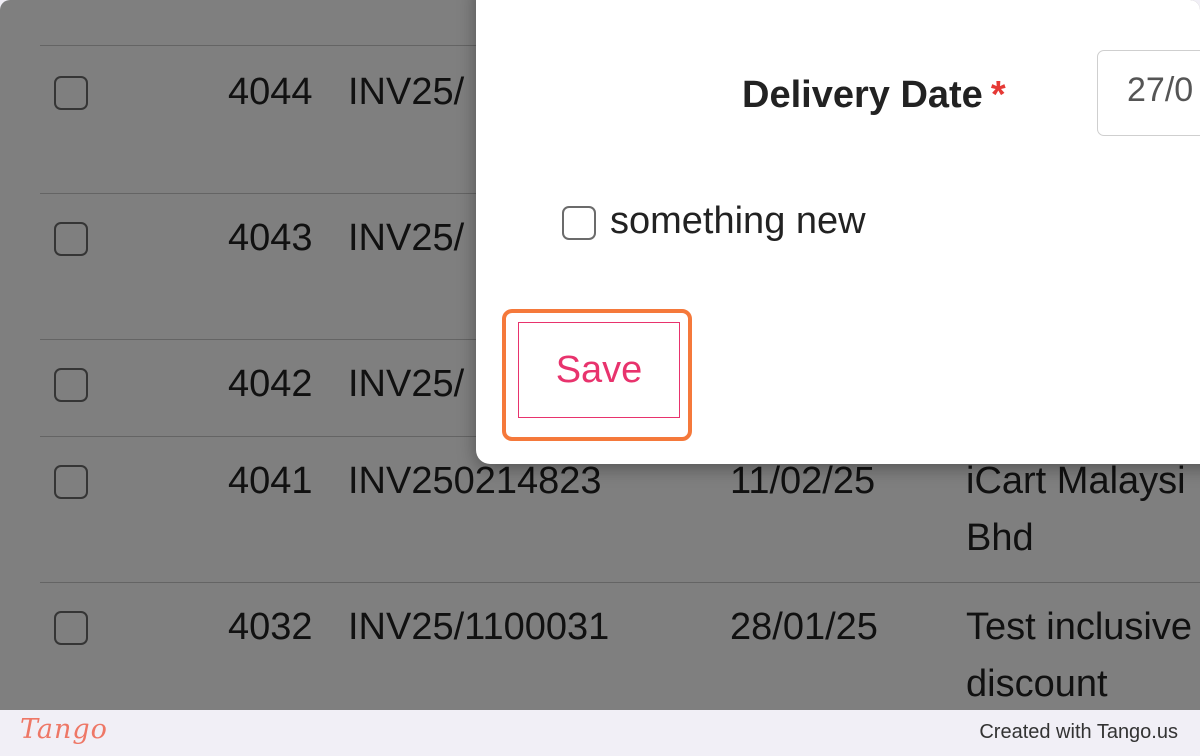 Image resolution: width=1200 pixels, height=756 pixels. I want to click on delivery-date-label: Delivery Date *, so click(874, 95).